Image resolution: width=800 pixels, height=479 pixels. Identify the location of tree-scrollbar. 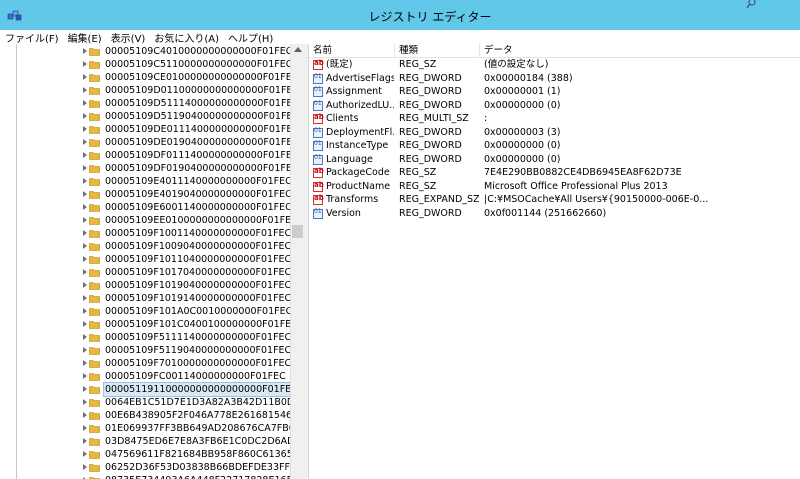
(297, 261).